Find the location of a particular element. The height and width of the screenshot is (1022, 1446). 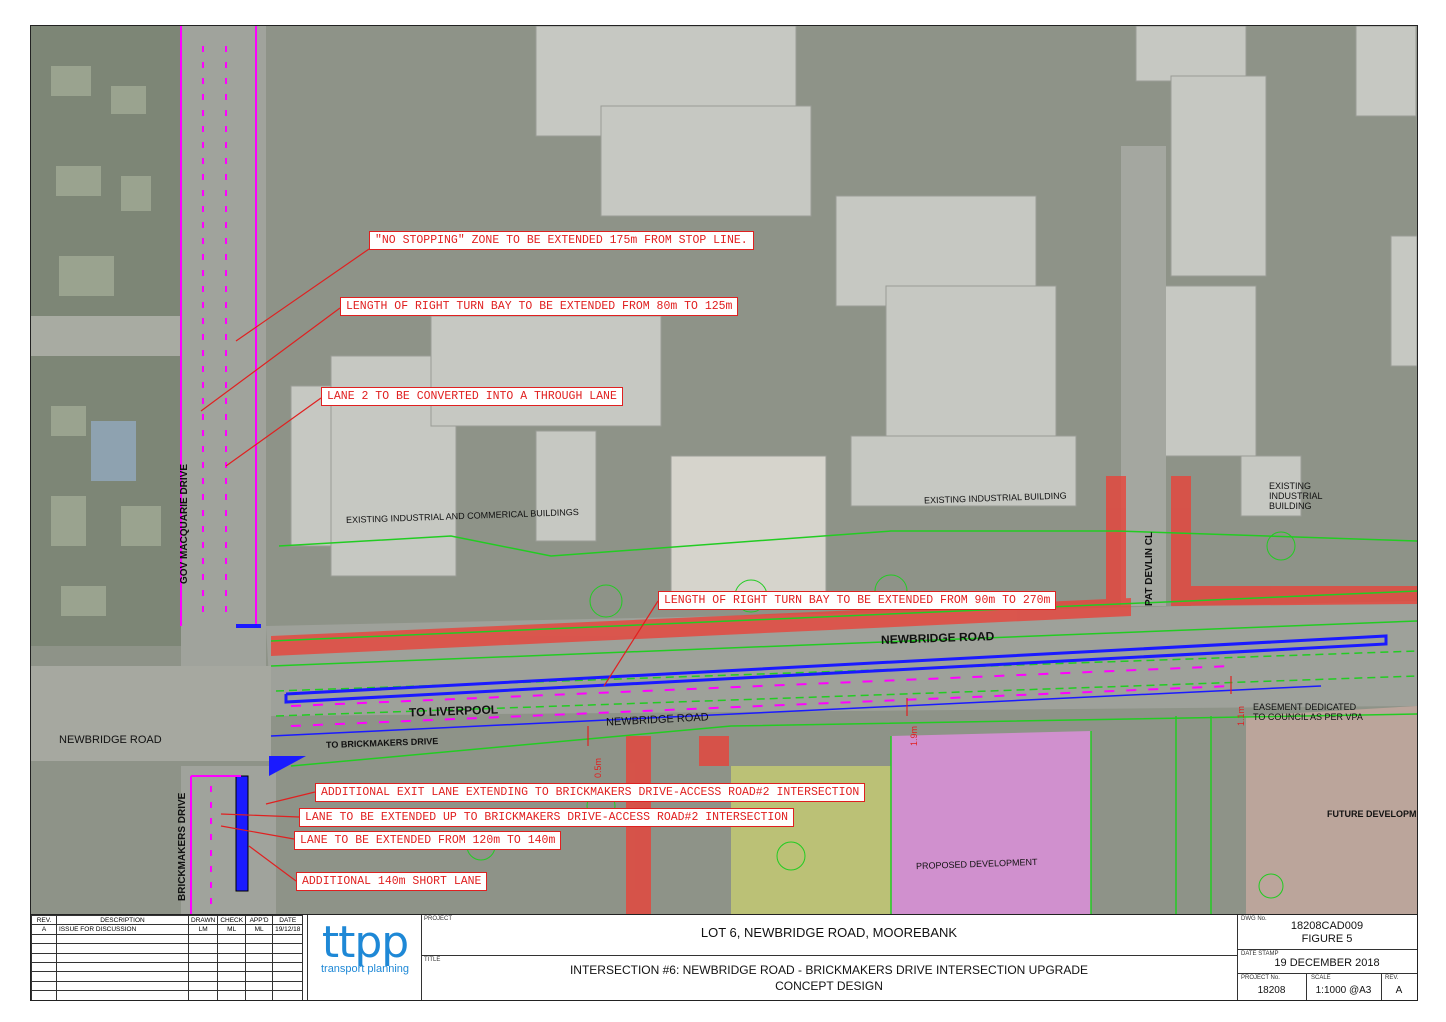

dimension-19: 1.9m is located at coordinates (914, 735).